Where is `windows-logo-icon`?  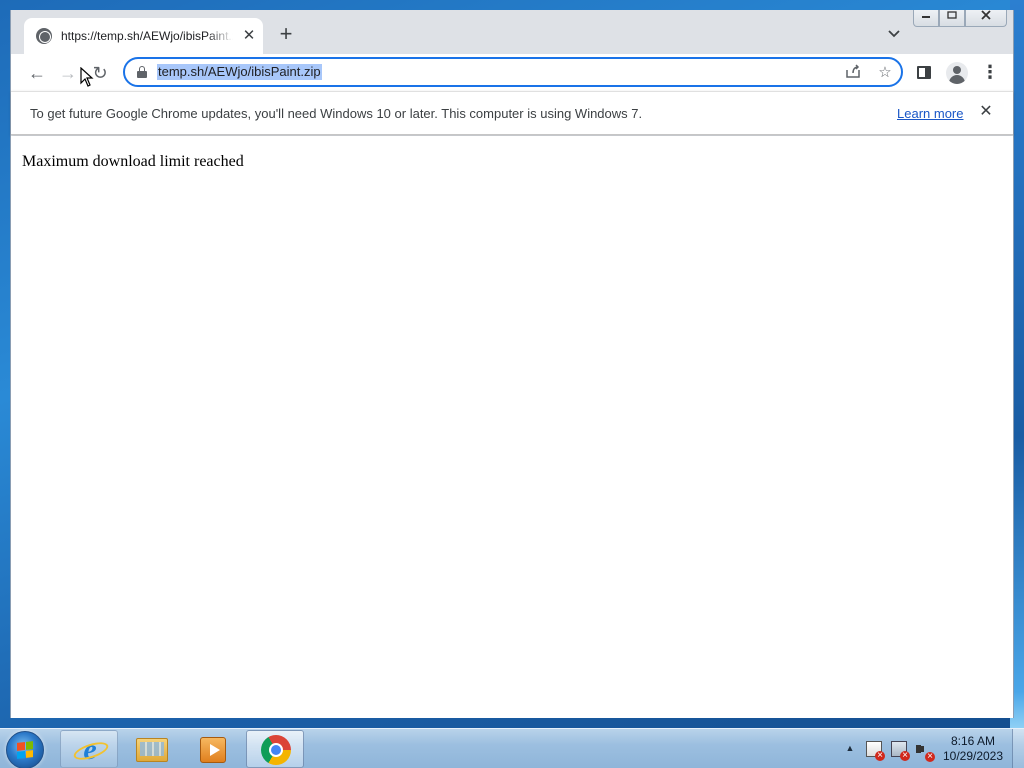 windows-logo-icon is located at coordinates (25, 750).